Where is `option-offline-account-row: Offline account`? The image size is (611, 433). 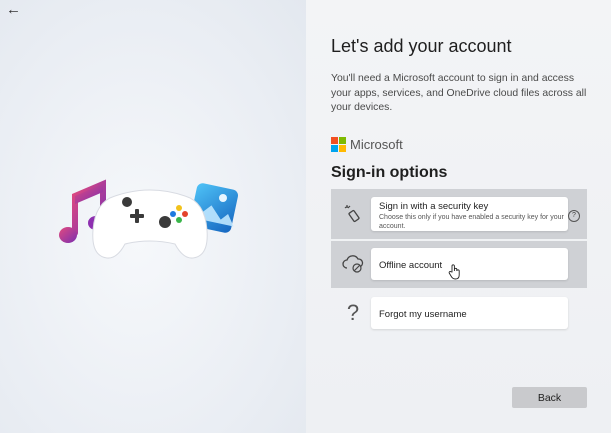 option-offline-account-row: Offline account is located at coordinates (459, 264).